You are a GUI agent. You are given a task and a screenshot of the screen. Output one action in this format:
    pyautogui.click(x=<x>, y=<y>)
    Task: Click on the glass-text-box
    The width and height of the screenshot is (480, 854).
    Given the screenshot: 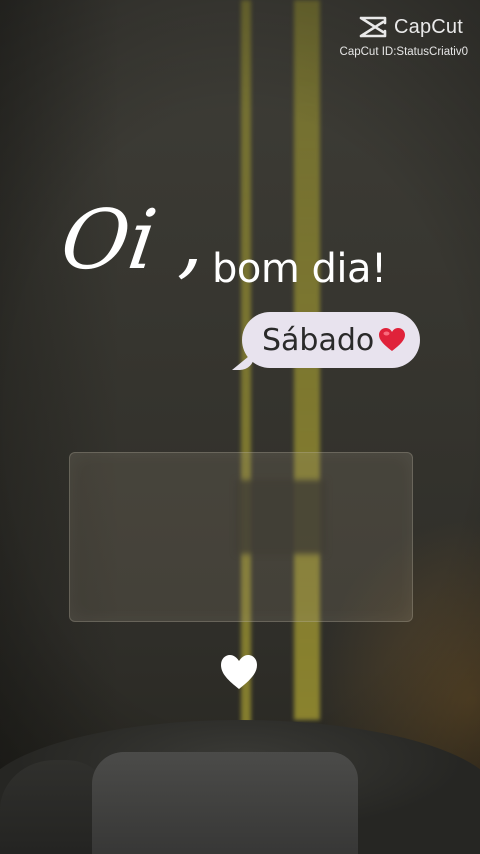 What is the action you would take?
    pyautogui.click(x=241, y=537)
    